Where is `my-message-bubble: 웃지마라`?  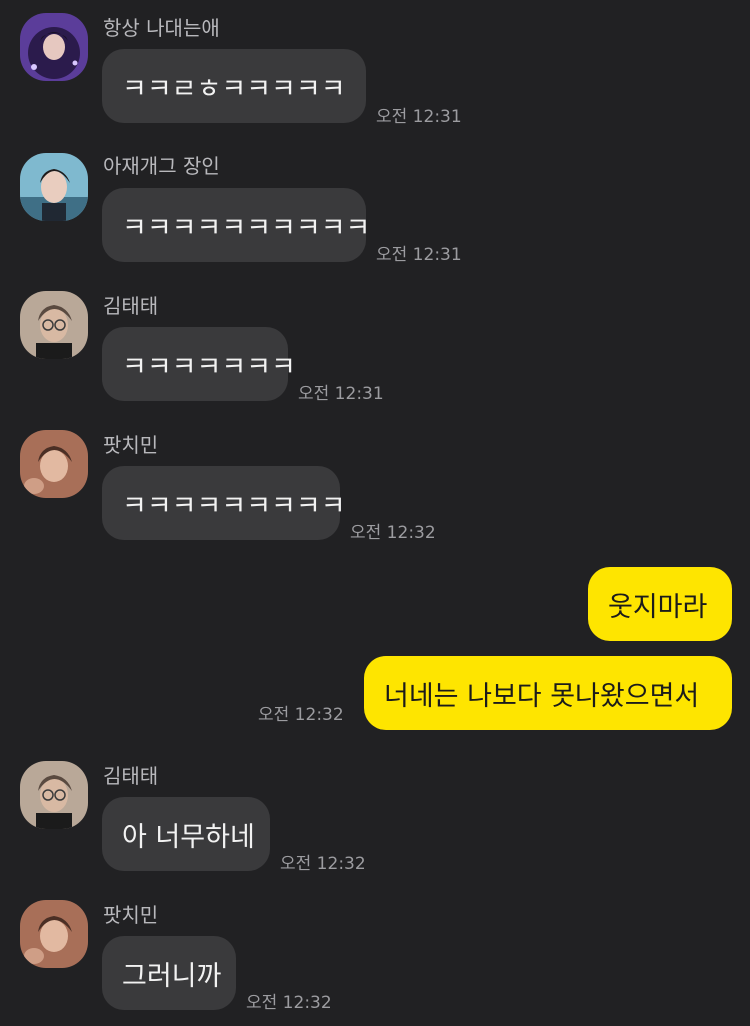 my-message-bubble: 웃지마라 is located at coordinates (660, 604).